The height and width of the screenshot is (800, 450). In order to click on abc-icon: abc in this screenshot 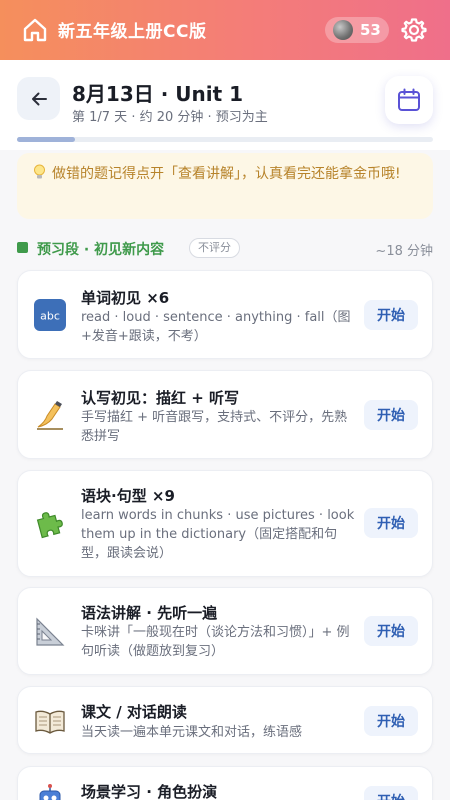, I will do `click(50, 315)`.